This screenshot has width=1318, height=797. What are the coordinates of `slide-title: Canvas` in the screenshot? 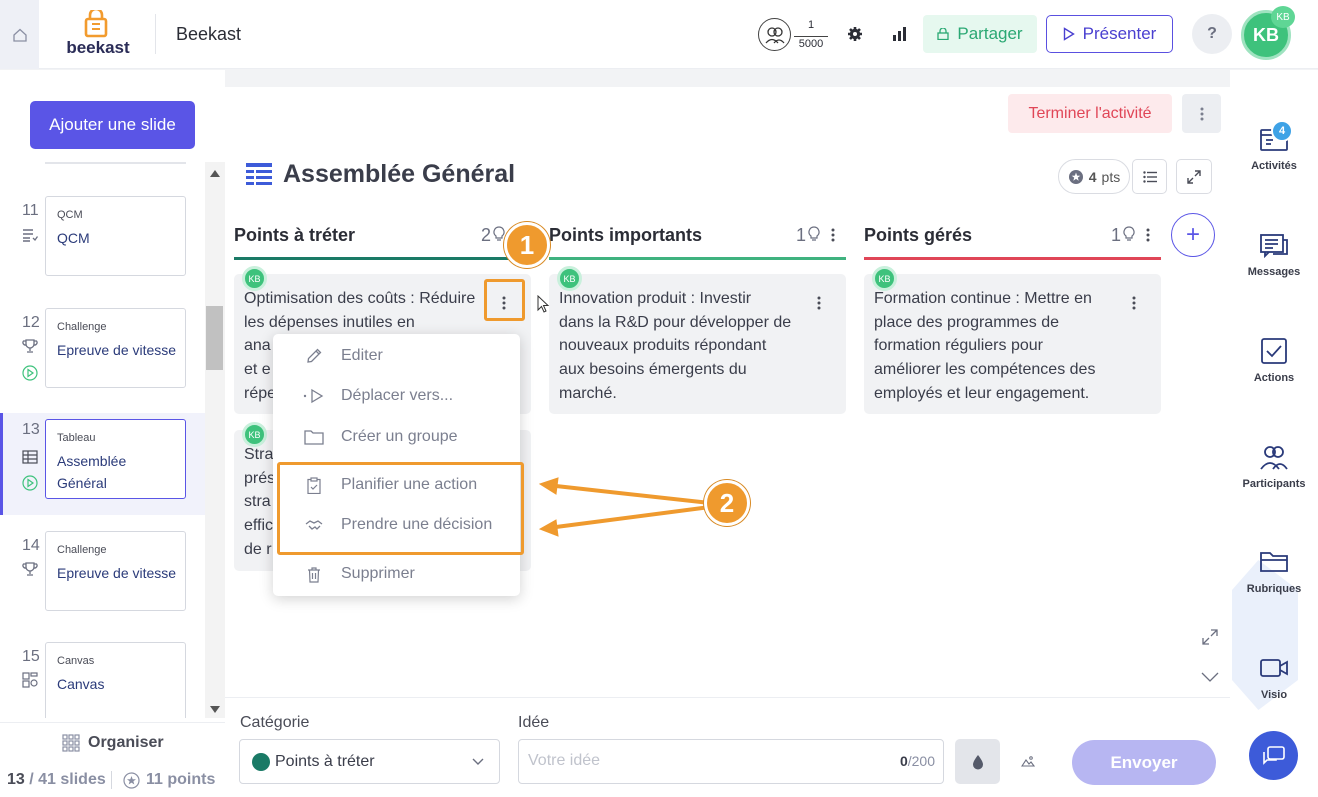 It's located at (81, 684).